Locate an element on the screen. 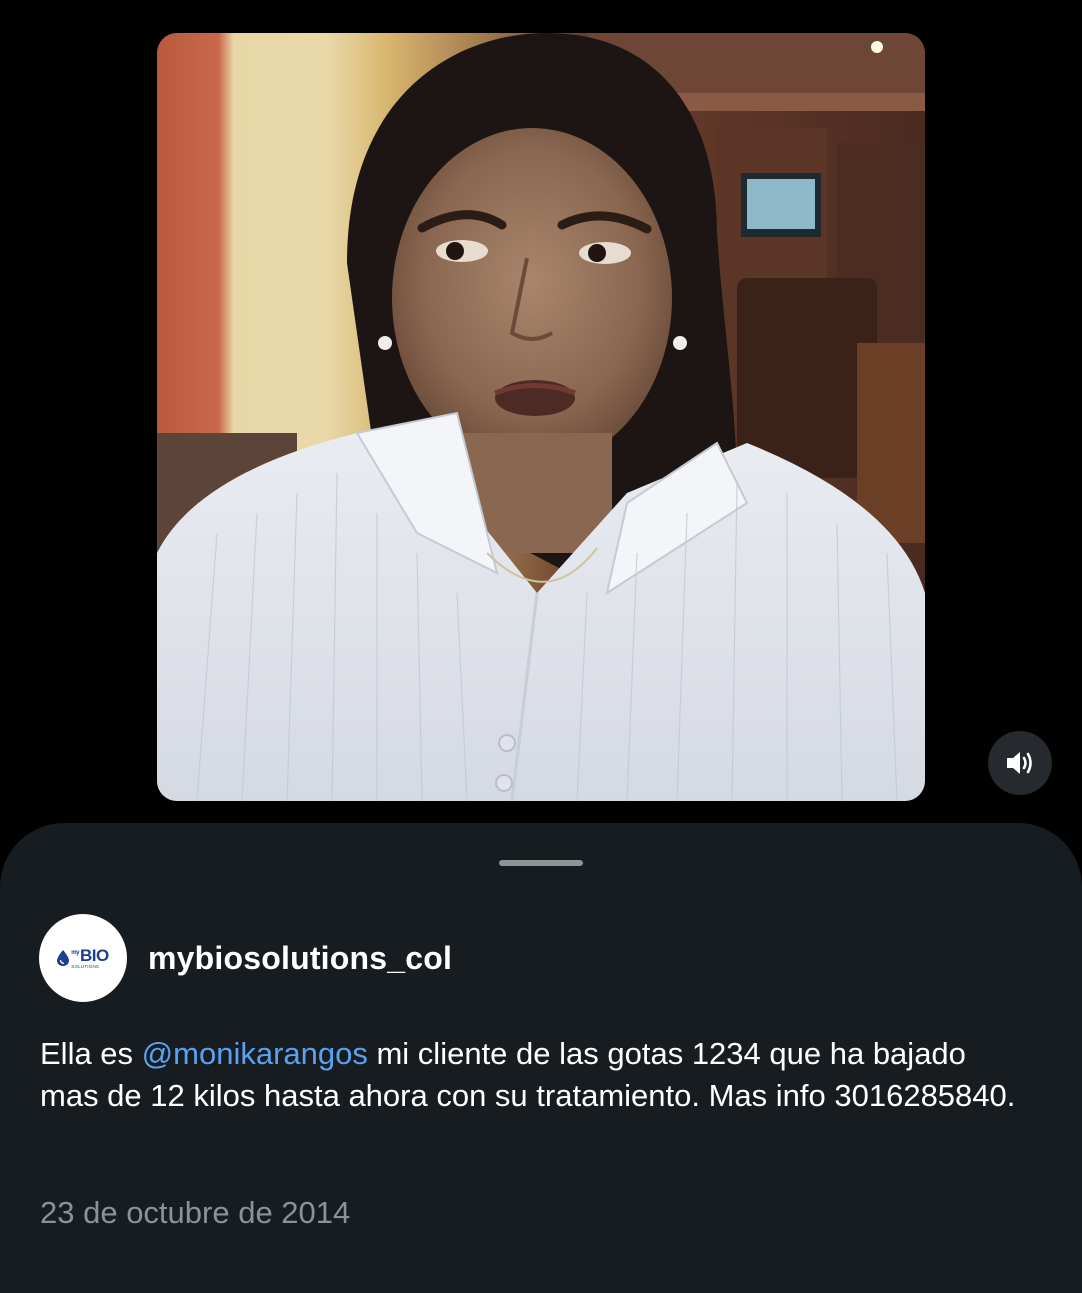 This screenshot has width=1082, height=1293. avatar: myBIO SOLUTIONS is located at coordinates (83, 958).